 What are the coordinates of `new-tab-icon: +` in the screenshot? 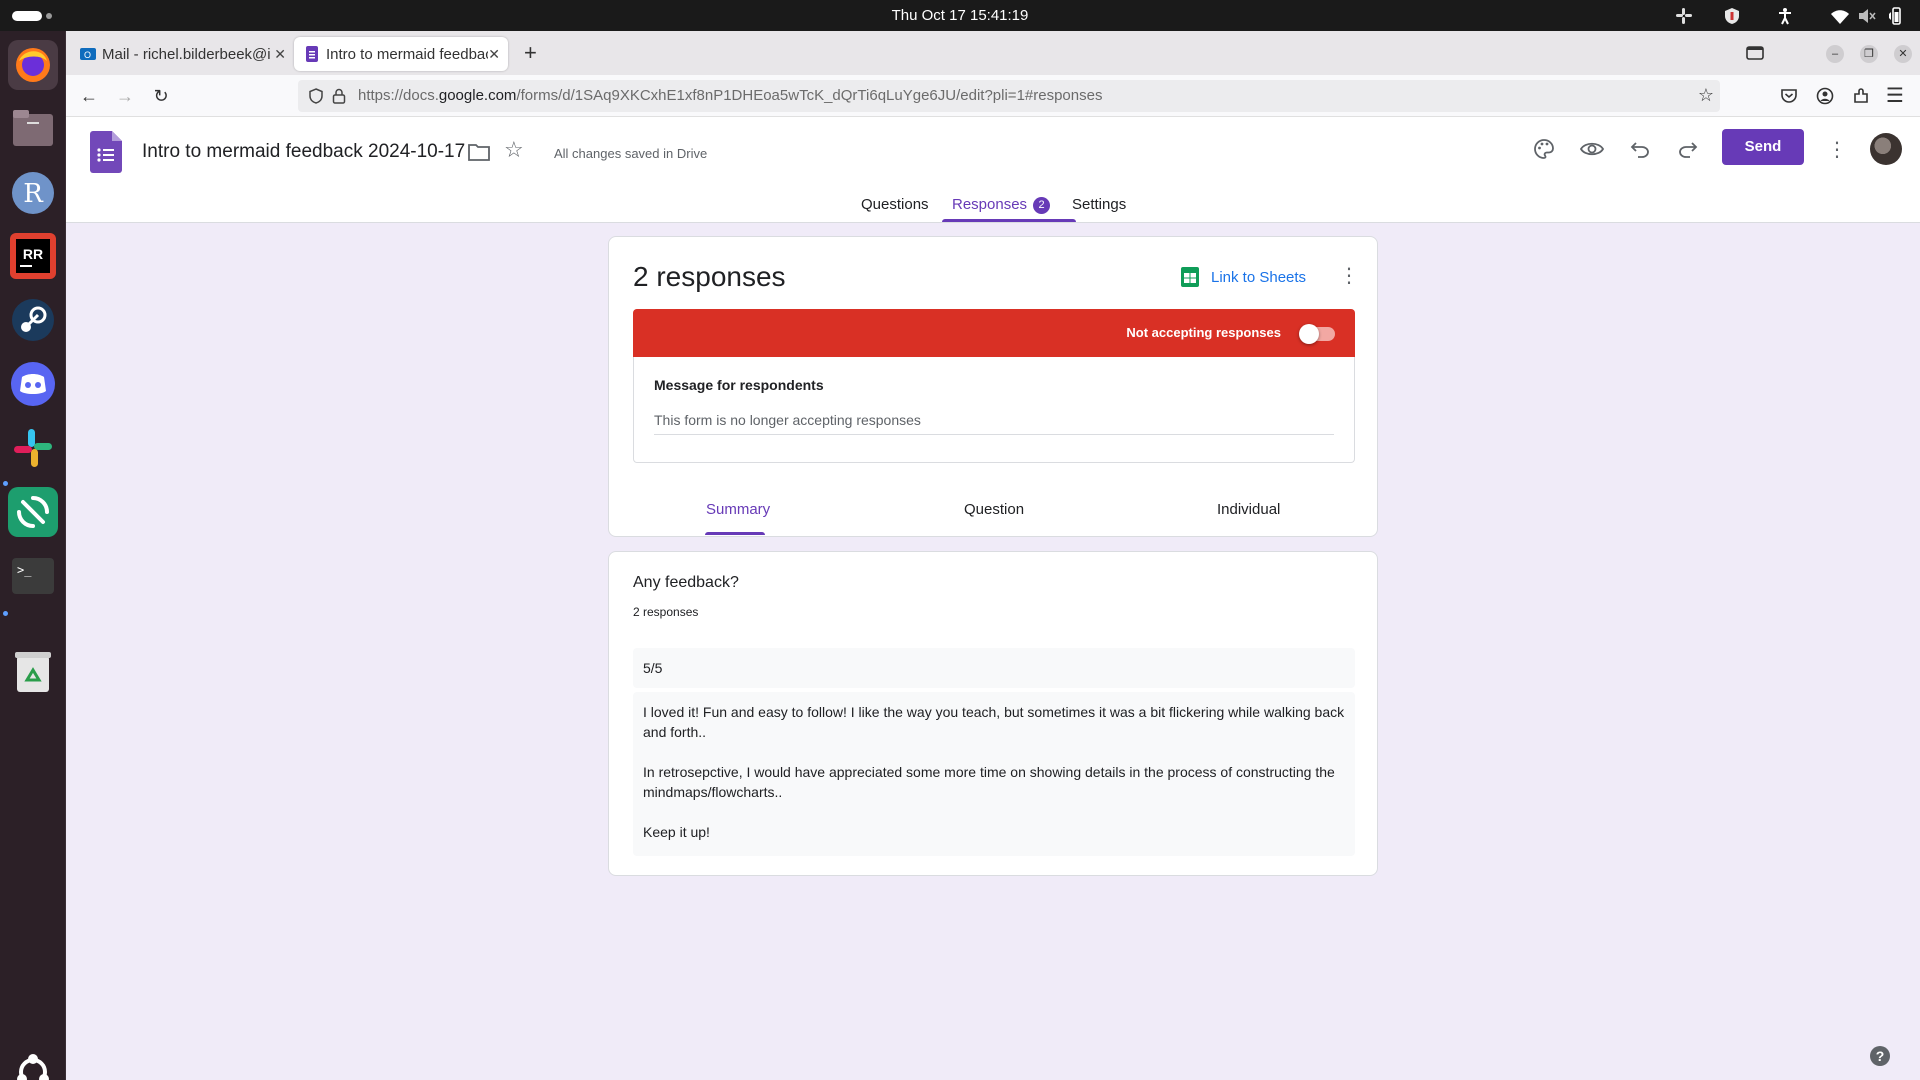 It's located at (530, 53).